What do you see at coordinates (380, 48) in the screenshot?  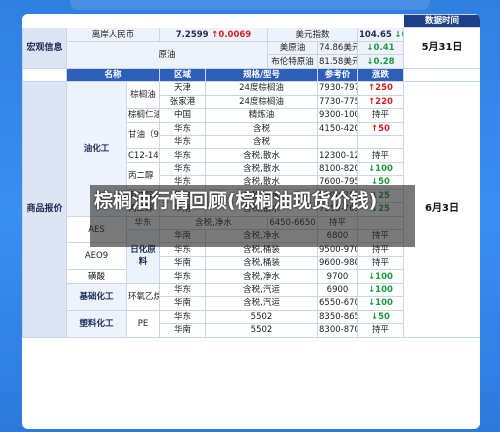 I see `us-crude-change: ↓0.41` at bounding box center [380, 48].